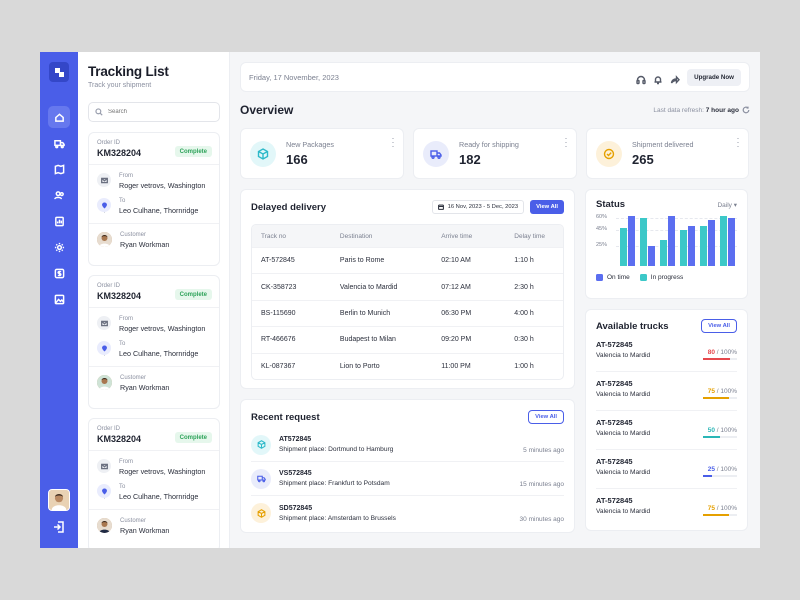 This screenshot has height=600, width=800. I want to click on home-icon, so click(59, 117).